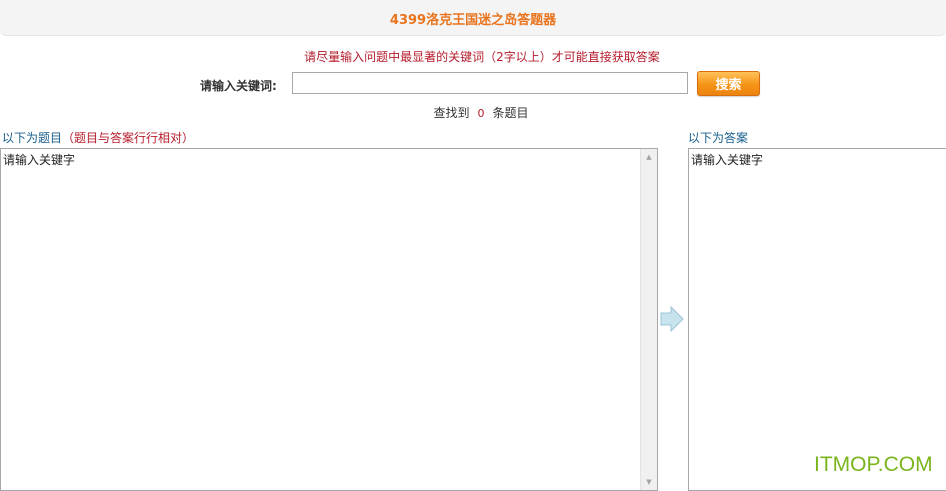  I want to click on watermark-logo: ITMOP.COM, so click(873, 464).